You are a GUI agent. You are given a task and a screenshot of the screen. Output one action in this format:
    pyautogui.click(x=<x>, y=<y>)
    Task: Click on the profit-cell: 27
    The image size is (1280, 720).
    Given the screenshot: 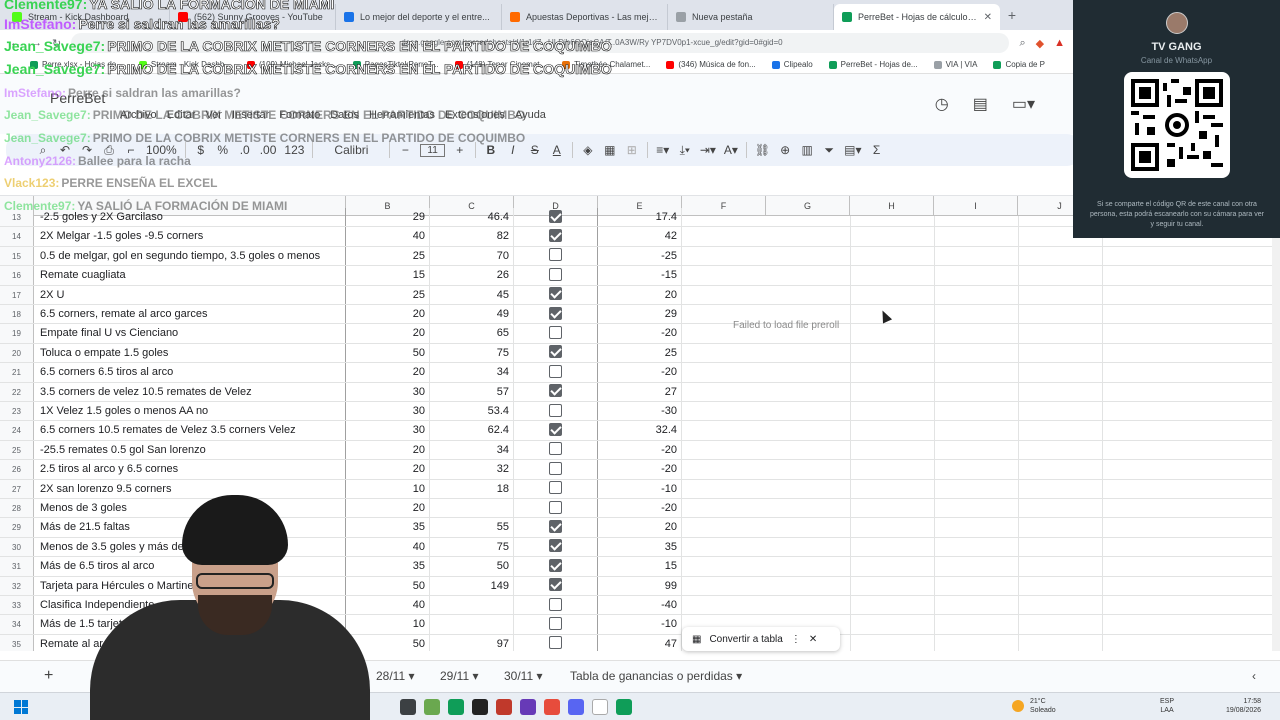 What is the action you would take?
    pyautogui.click(x=640, y=391)
    